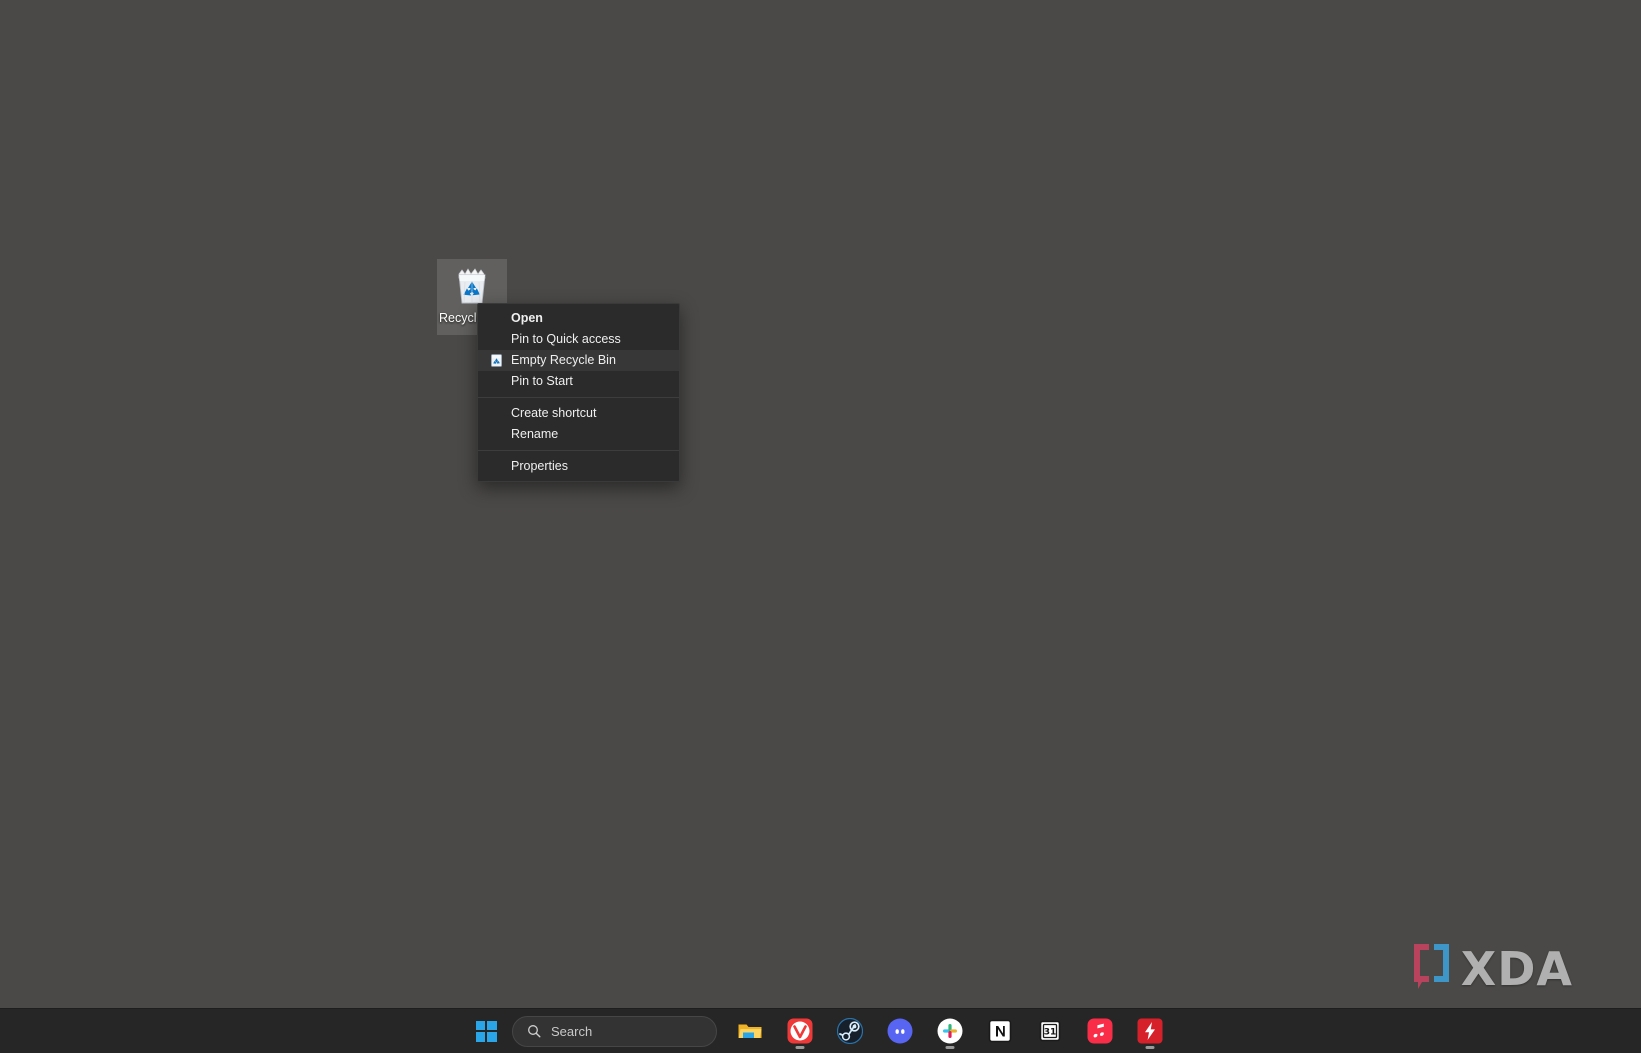  I want to click on steam-icon, so click(850, 1031).